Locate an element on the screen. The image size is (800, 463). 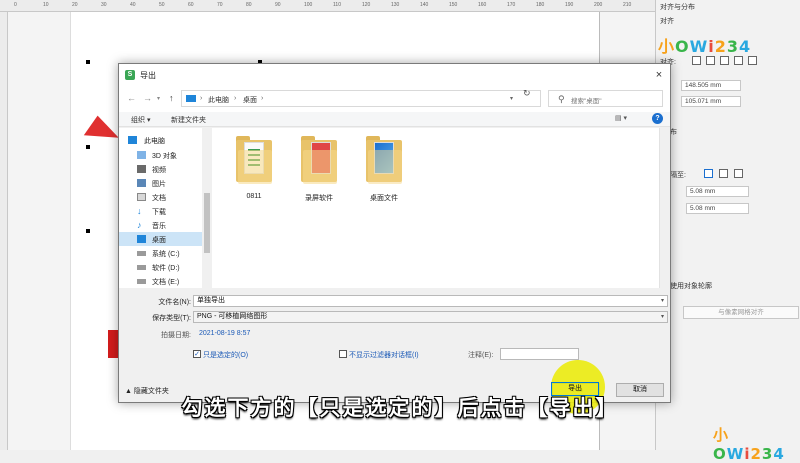
nav-item-pictures: 图片 is located at coordinates (161, 183).